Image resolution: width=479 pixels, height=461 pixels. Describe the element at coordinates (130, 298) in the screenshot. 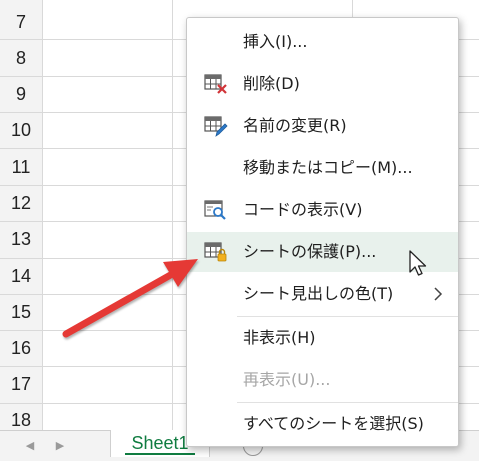

I see `annotation-arrow-icon` at that location.